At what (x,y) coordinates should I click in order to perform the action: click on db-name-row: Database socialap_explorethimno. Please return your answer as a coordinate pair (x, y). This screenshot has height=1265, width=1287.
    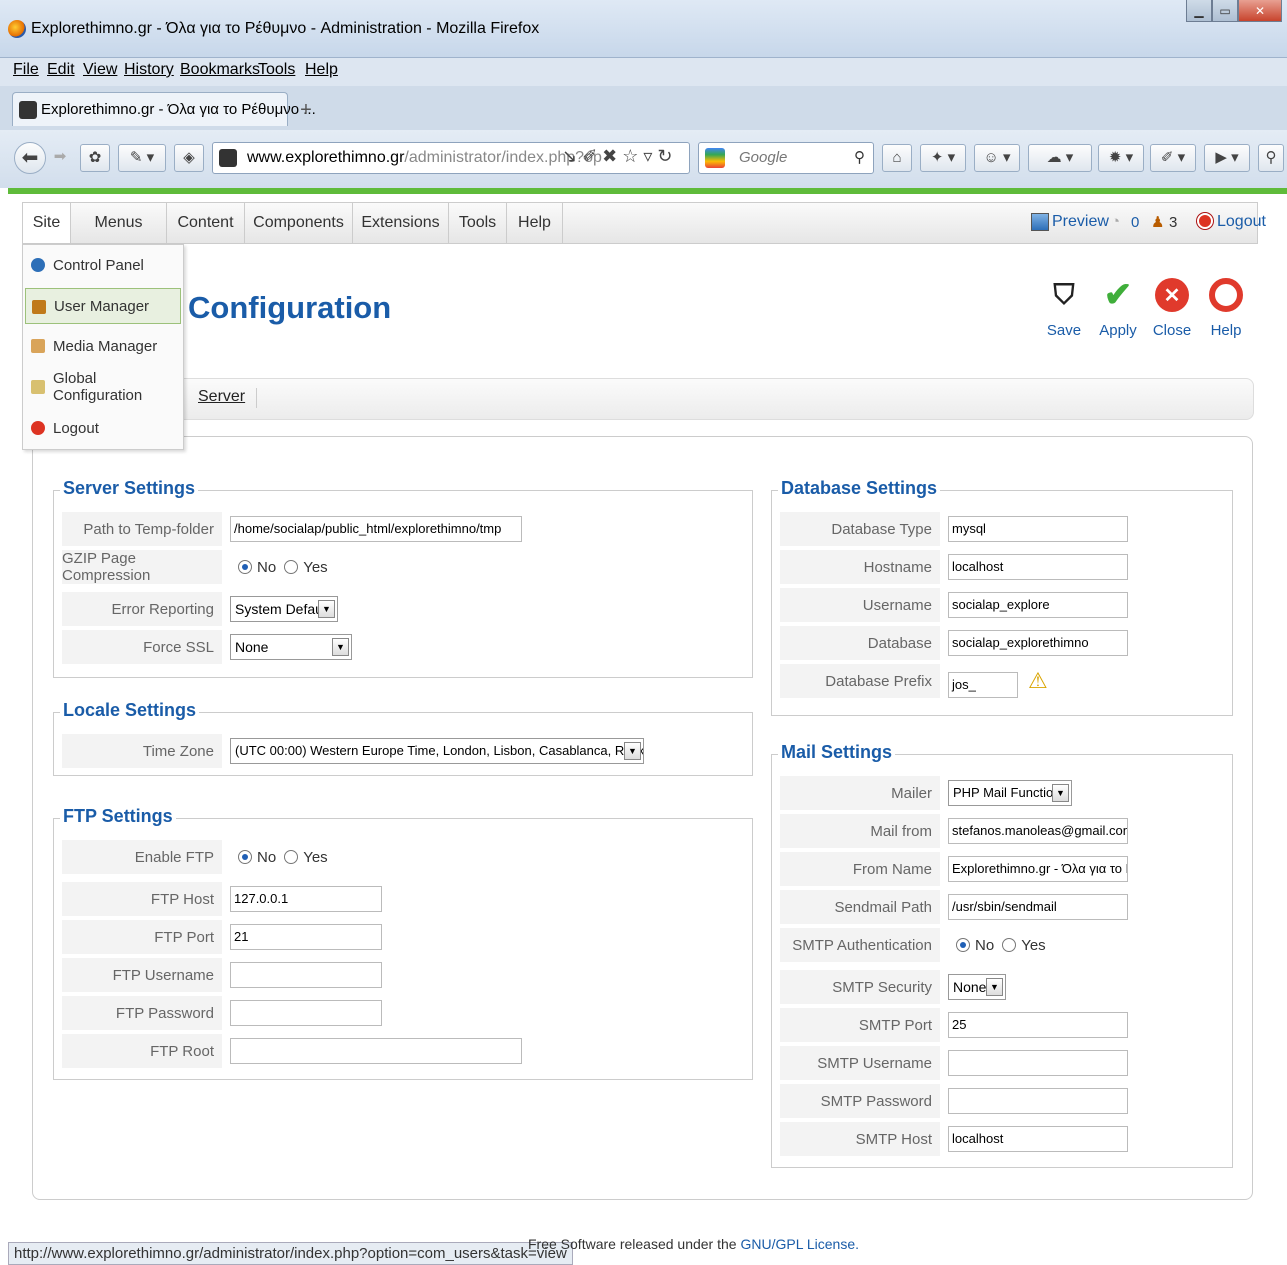
    Looking at the image, I should click on (954, 643).